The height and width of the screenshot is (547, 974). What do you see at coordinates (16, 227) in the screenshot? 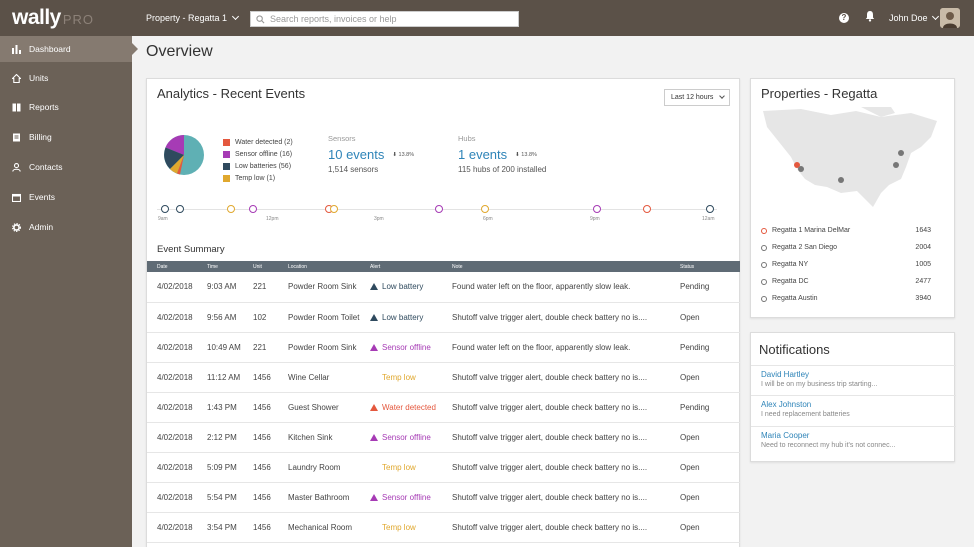
I see `gear-icon` at bounding box center [16, 227].